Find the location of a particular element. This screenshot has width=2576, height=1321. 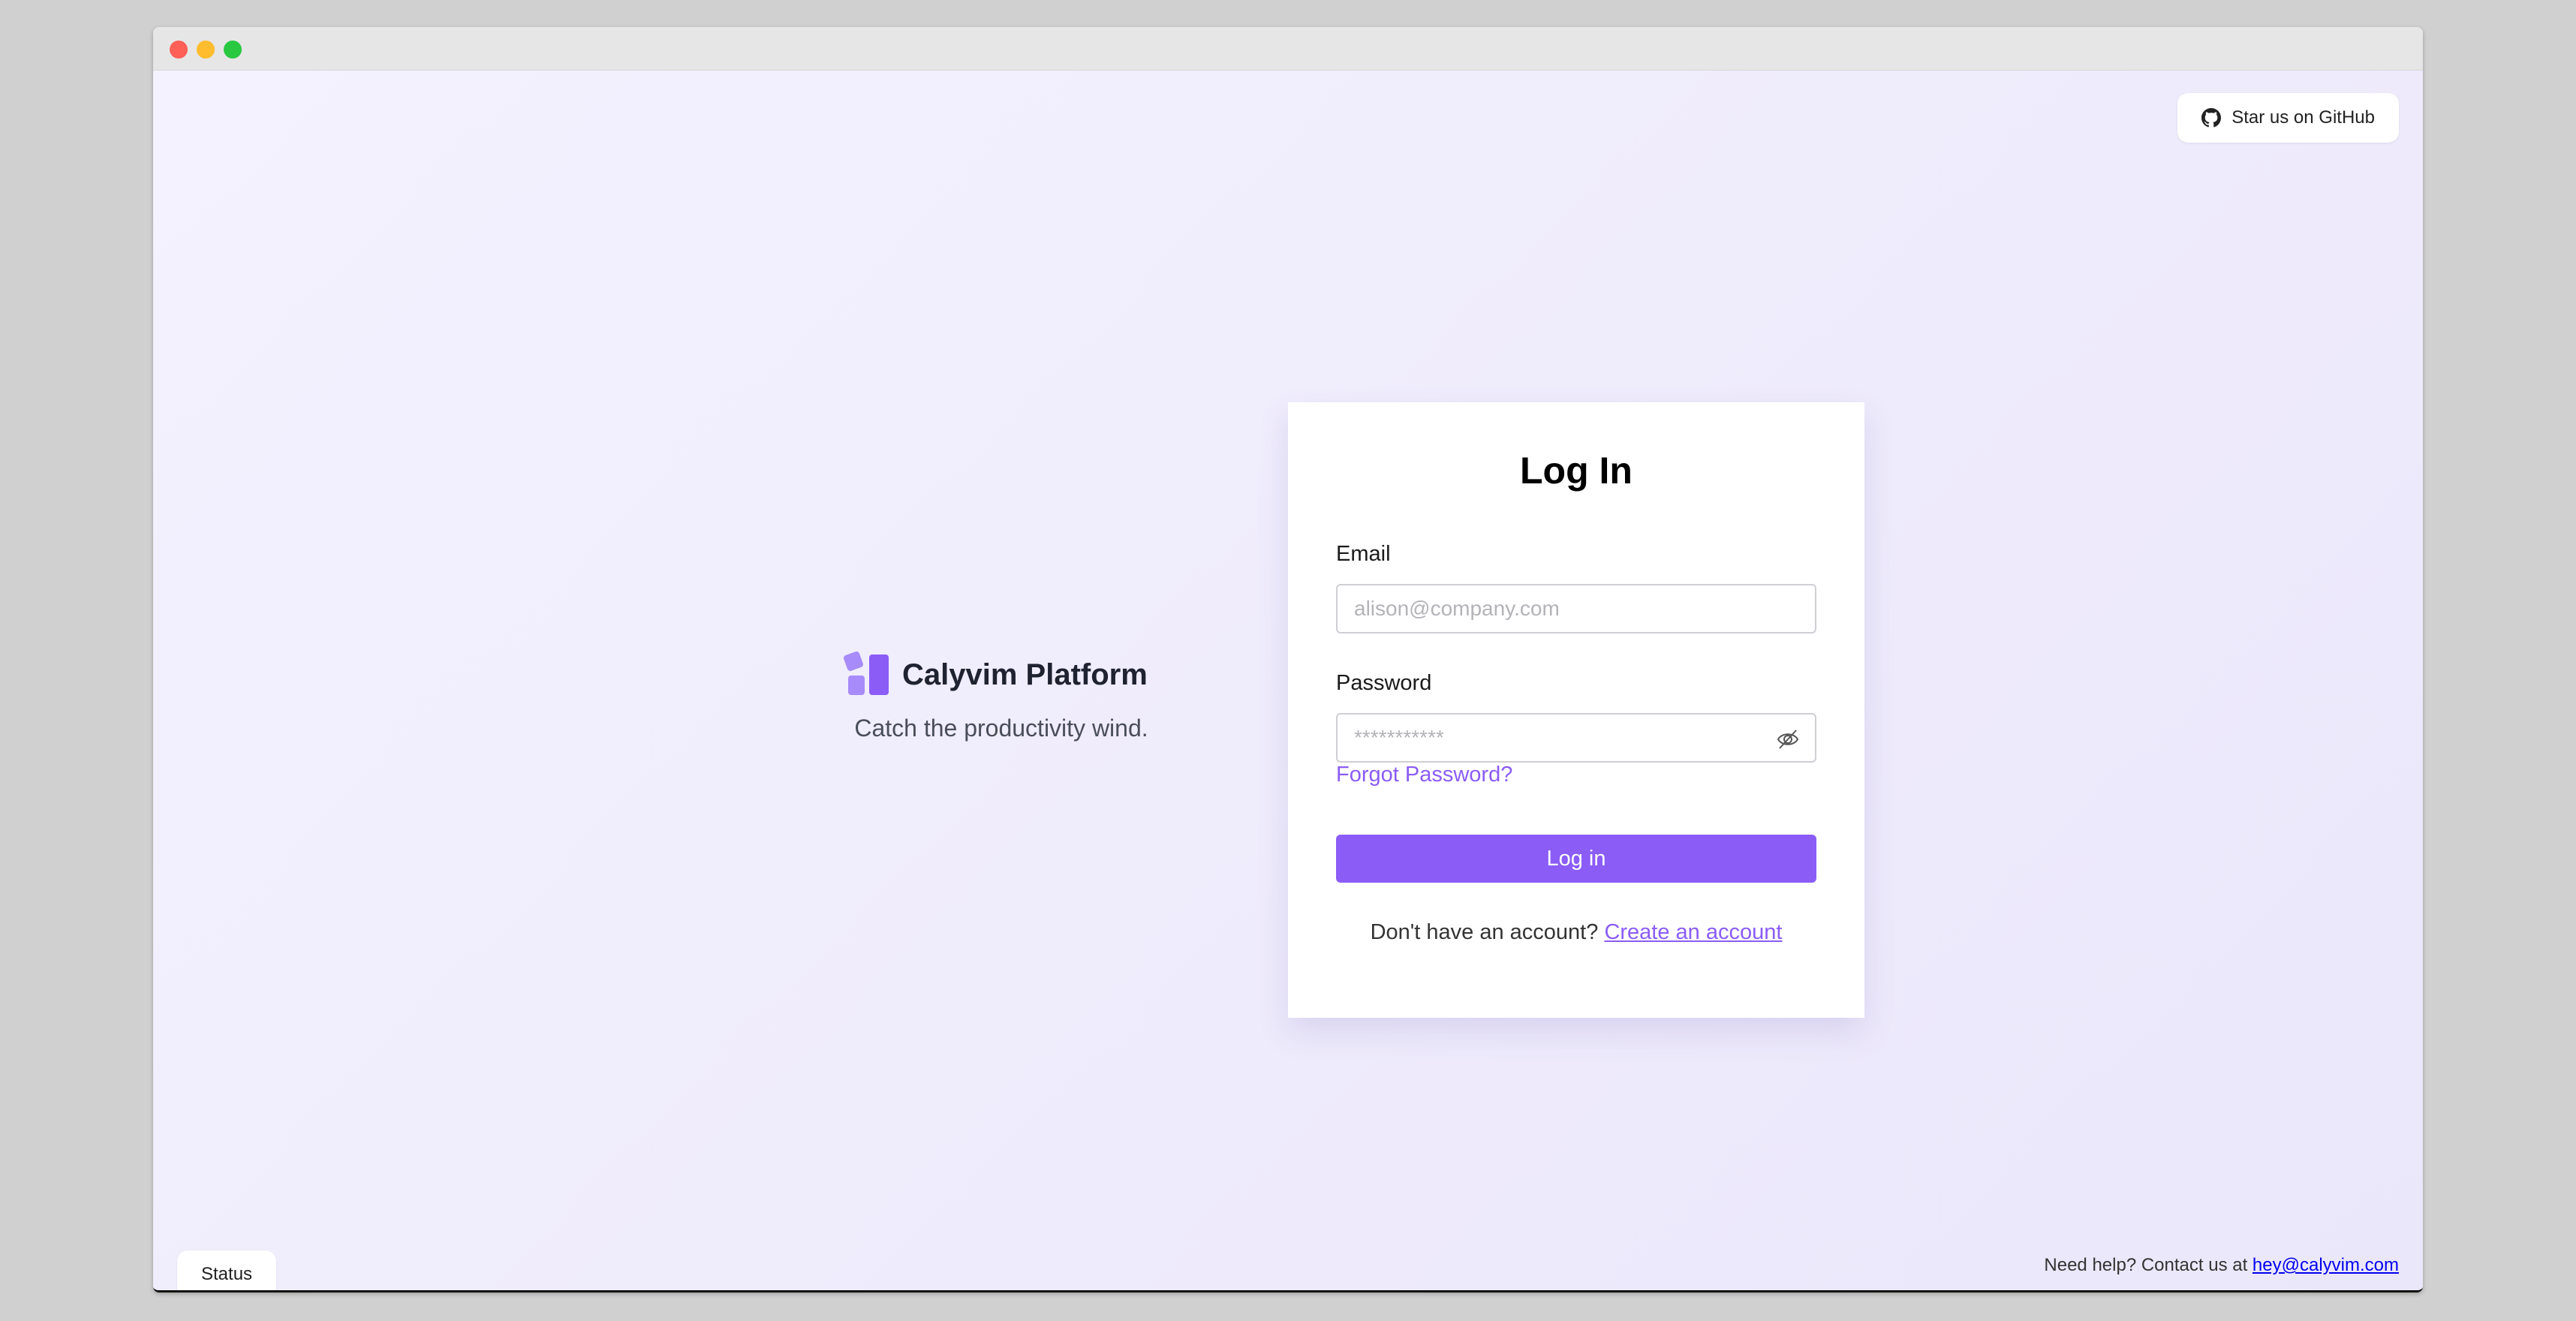

login-heading: Log In is located at coordinates (1576, 471).